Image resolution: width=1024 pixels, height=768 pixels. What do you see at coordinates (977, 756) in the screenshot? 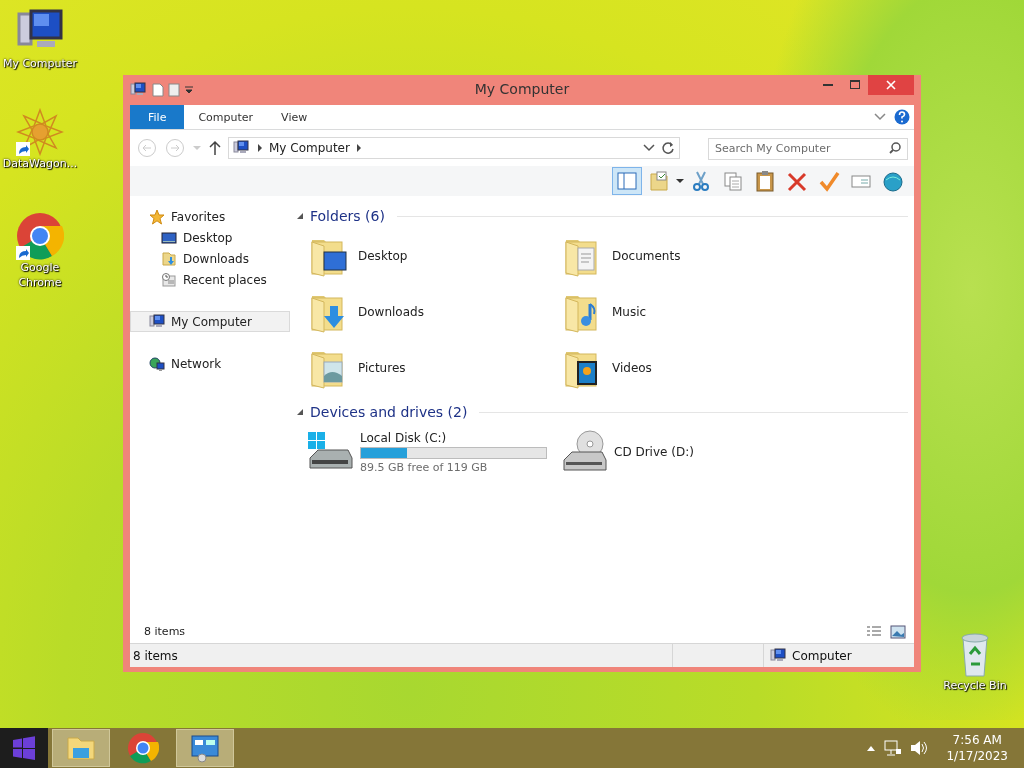
I see `clock-date: 1/17/2023` at bounding box center [977, 756].